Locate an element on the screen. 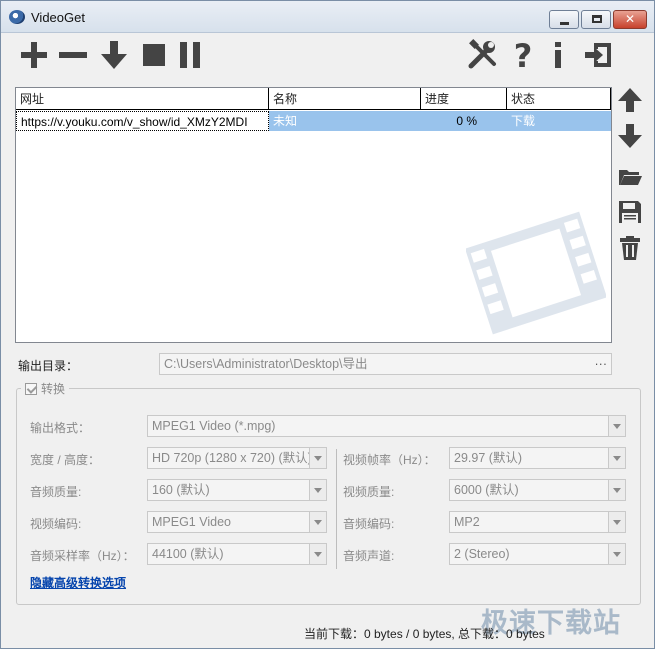 This screenshot has height=649, width=655. exit-icon is located at coordinates (598, 55).